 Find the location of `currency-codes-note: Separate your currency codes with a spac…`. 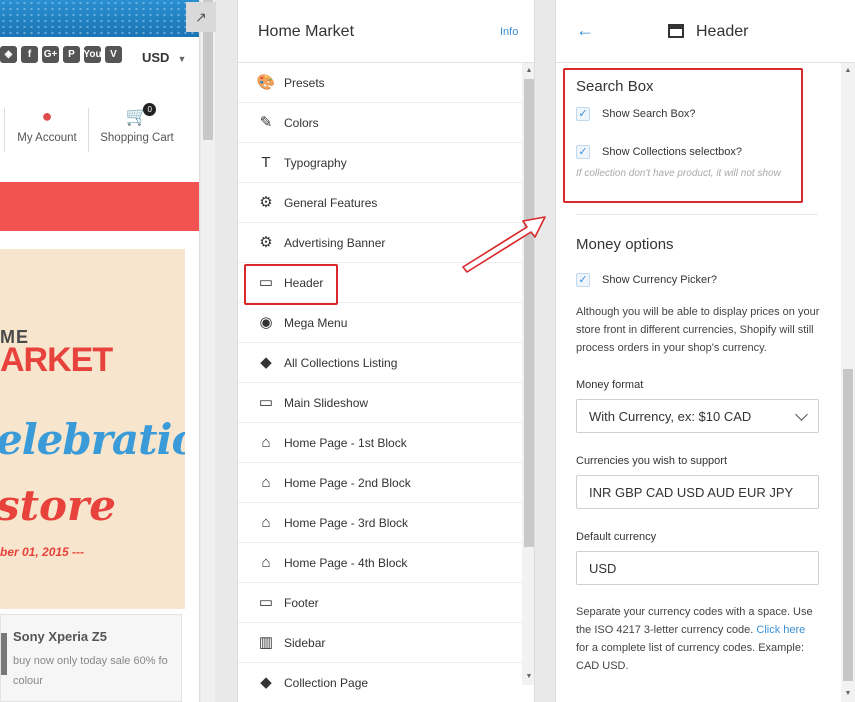

currency-codes-note: Separate your currency codes with a spac… is located at coordinates (698, 639).